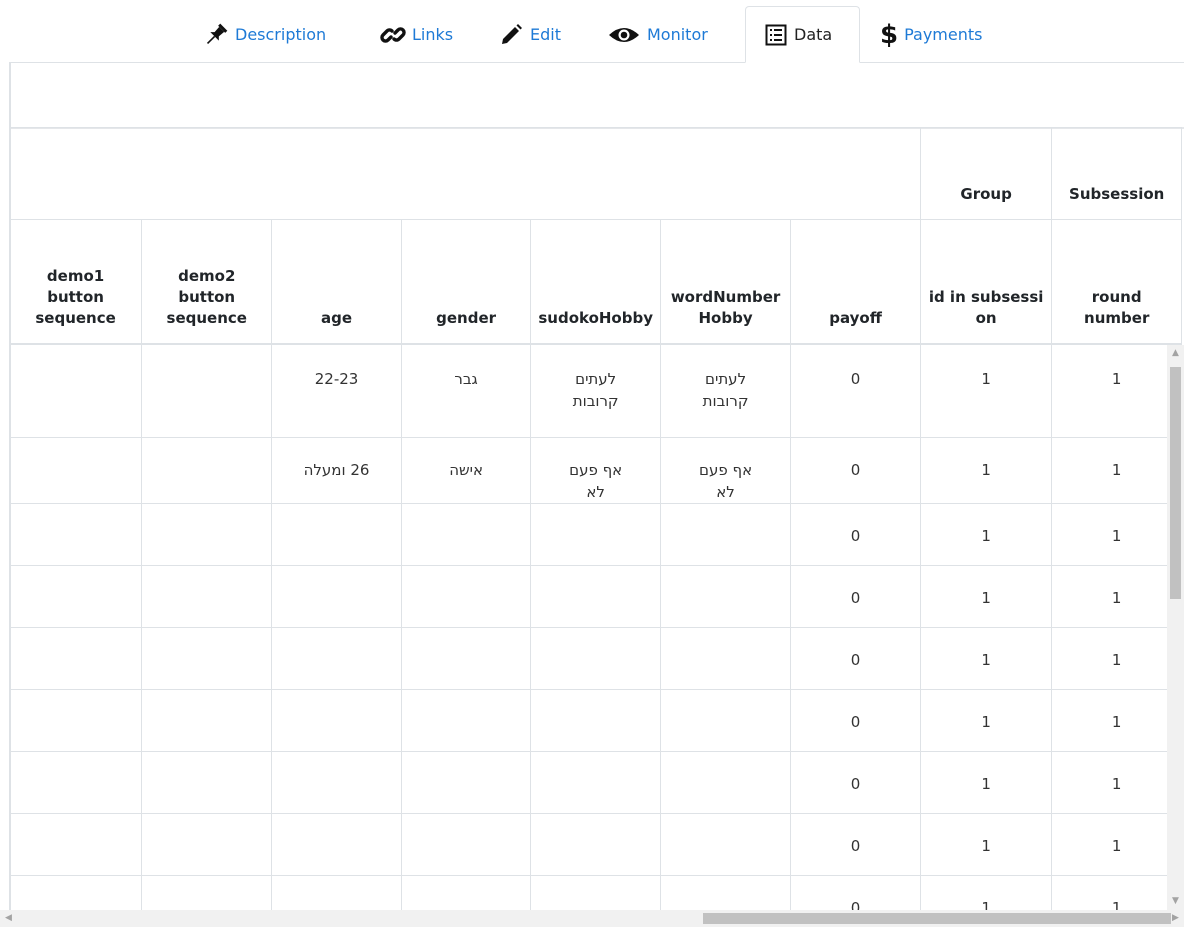 Image resolution: width=1184 pixels, height=927 pixels. Describe the element at coordinates (813, 34) in the screenshot. I see `tab-data-label: Data` at that location.